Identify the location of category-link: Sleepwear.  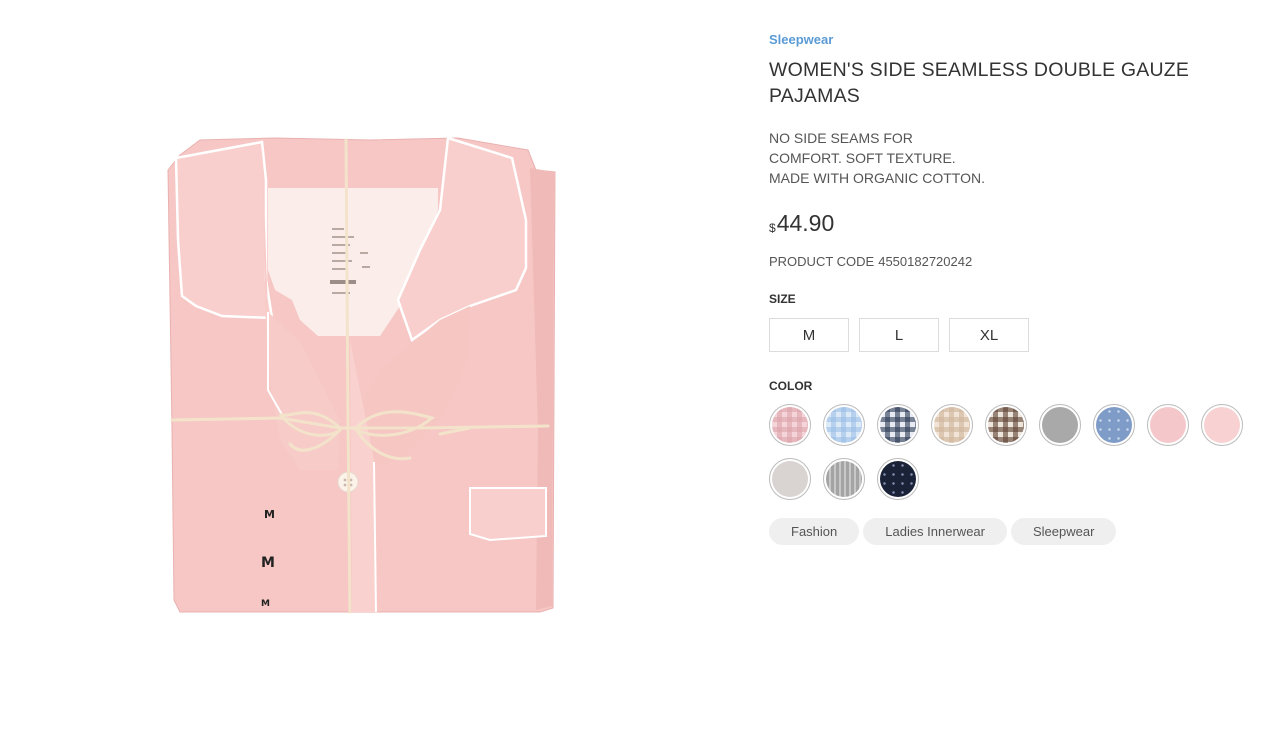
(801, 39).